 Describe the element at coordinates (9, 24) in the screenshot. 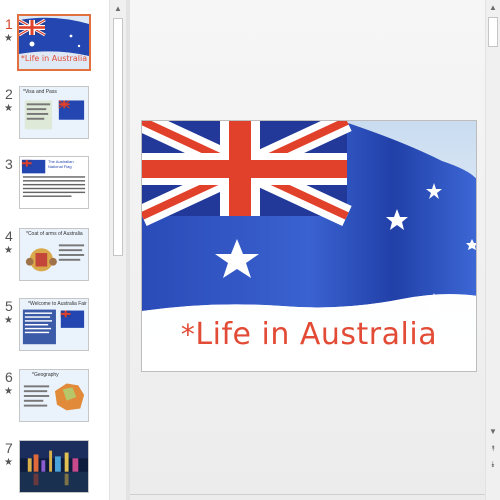

I see `slide-number: 1` at that location.